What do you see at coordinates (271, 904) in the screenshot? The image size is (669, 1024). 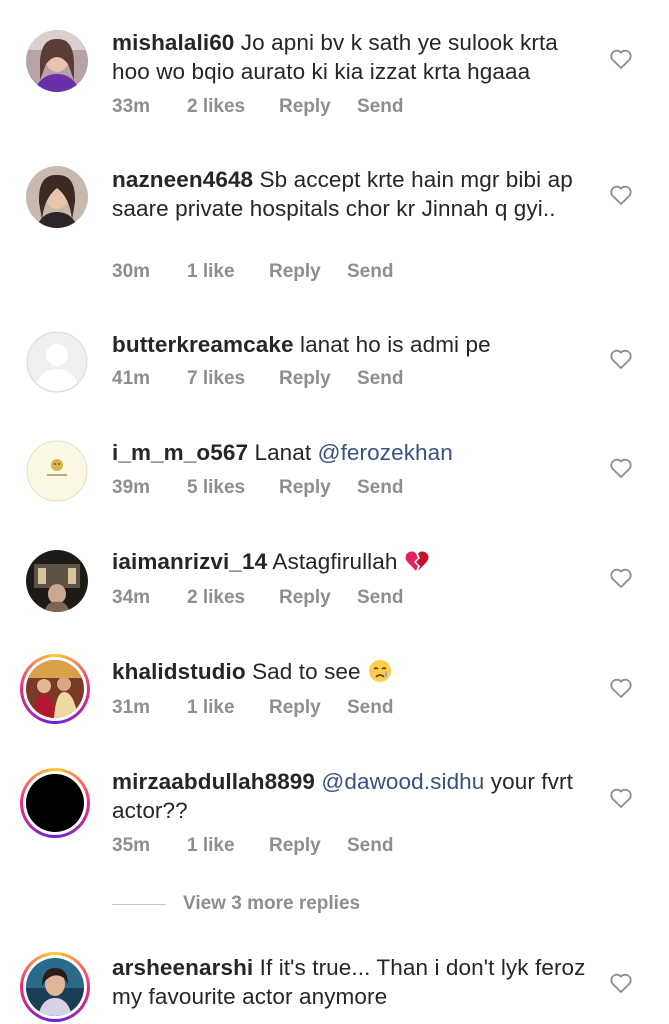 I see `view-more-replies-label: View 3 more replies` at bounding box center [271, 904].